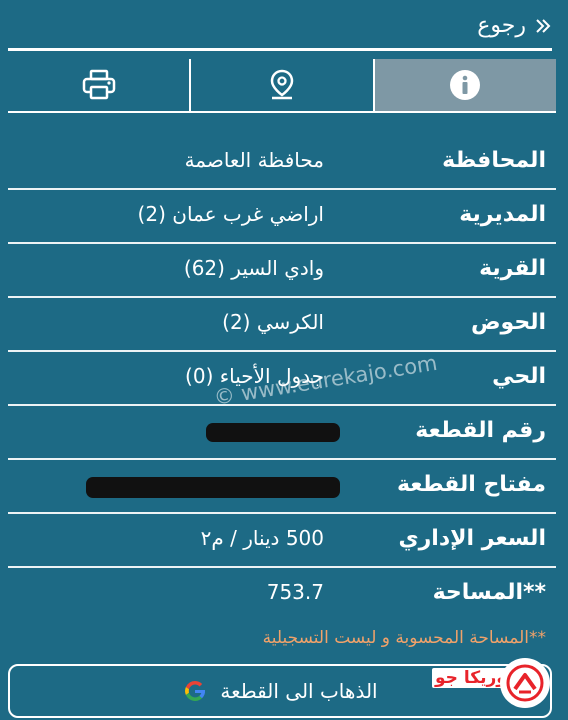 Image resolution: width=568 pixels, height=720 pixels. What do you see at coordinates (295, 592) in the screenshot?
I see `area-value: 753.7` at bounding box center [295, 592].